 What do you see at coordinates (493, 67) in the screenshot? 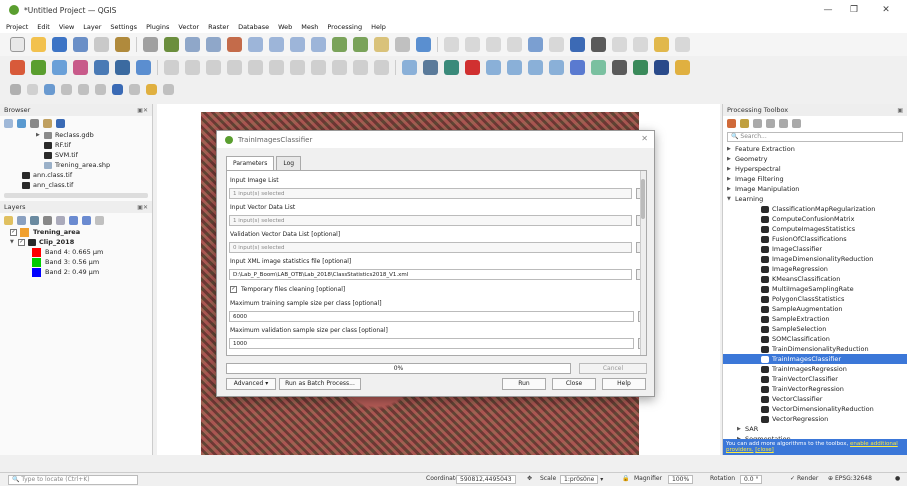
I see `label-move-icon` at bounding box center [493, 67].